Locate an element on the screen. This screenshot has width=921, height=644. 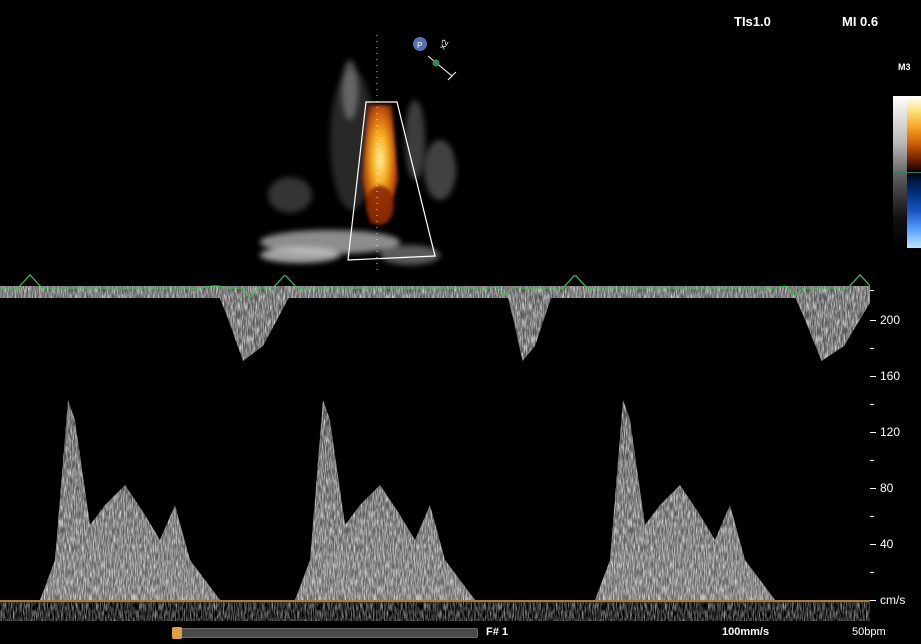
velocity-tick-5: 40 is located at coordinates (881, 544).